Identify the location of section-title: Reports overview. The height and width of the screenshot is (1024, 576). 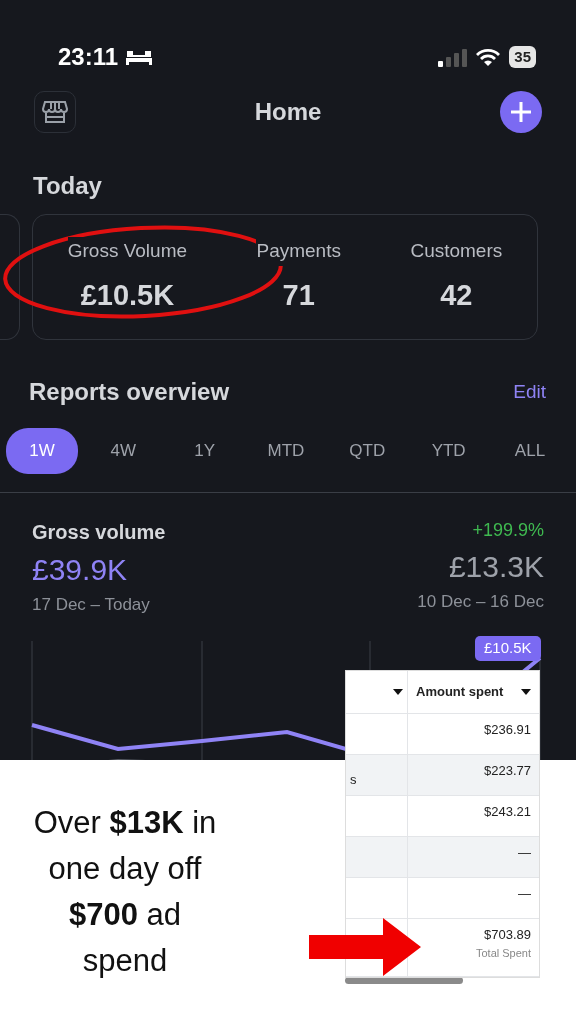
(129, 392).